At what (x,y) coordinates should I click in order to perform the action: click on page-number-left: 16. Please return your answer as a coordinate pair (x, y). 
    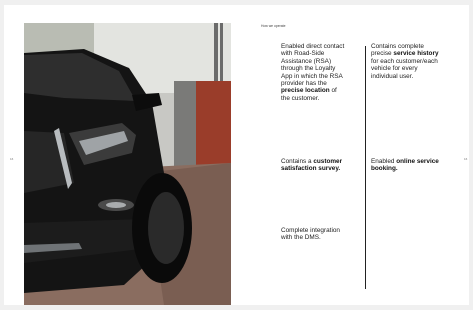
    Looking at the image, I should click on (12, 159).